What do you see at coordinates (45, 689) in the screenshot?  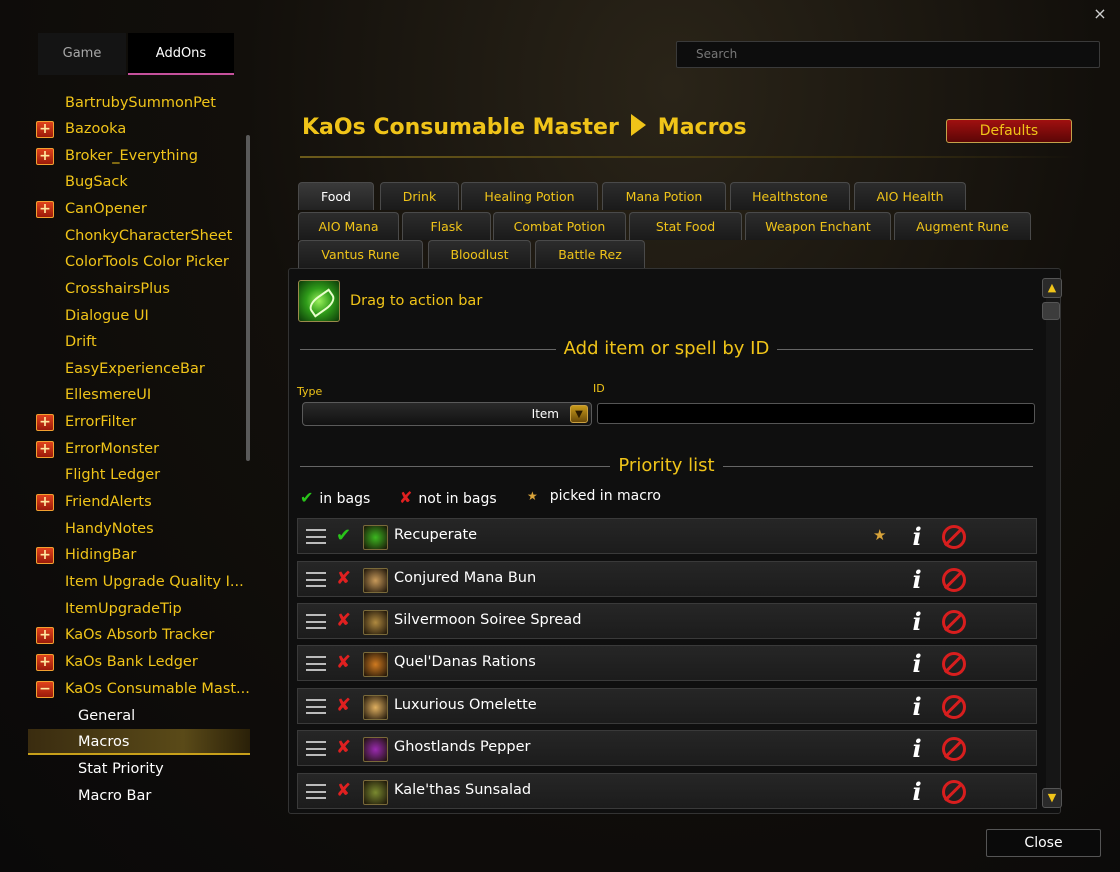 I see `collapse-icon: −` at bounding box center [45, 689].